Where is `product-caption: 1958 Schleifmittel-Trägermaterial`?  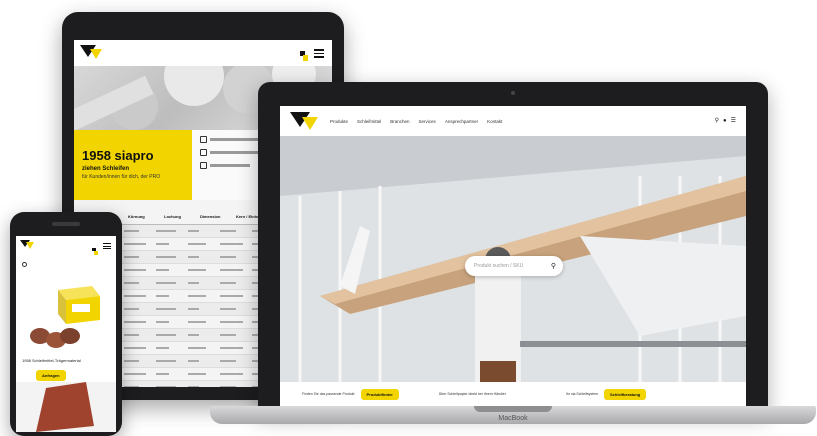 product-caption: 1958 Schleifmittel-Trägermaterial is located at coordinates (51, 360).